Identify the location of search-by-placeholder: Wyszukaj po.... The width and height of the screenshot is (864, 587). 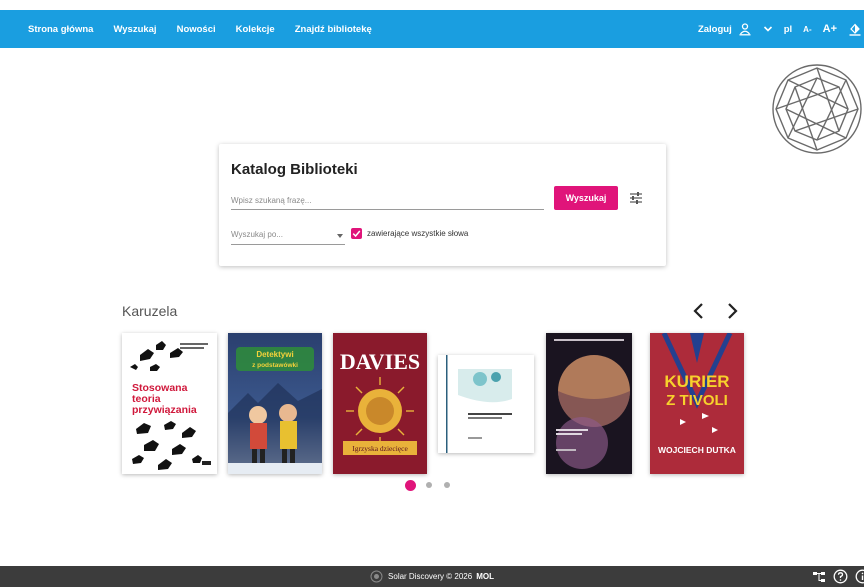
(257, 234).